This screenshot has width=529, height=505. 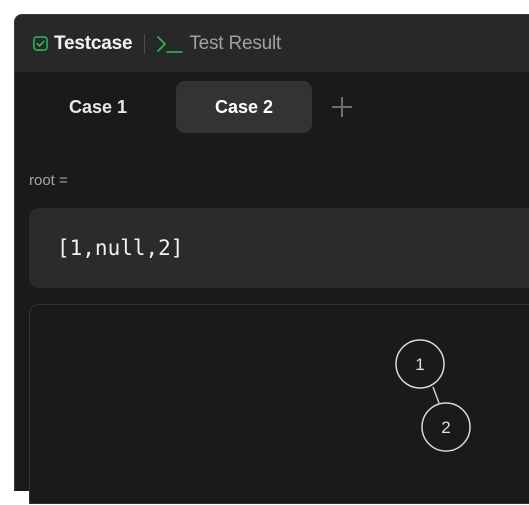 I want to click on case-tabs: Case 1 Case 2, so click(x=196, y=107).